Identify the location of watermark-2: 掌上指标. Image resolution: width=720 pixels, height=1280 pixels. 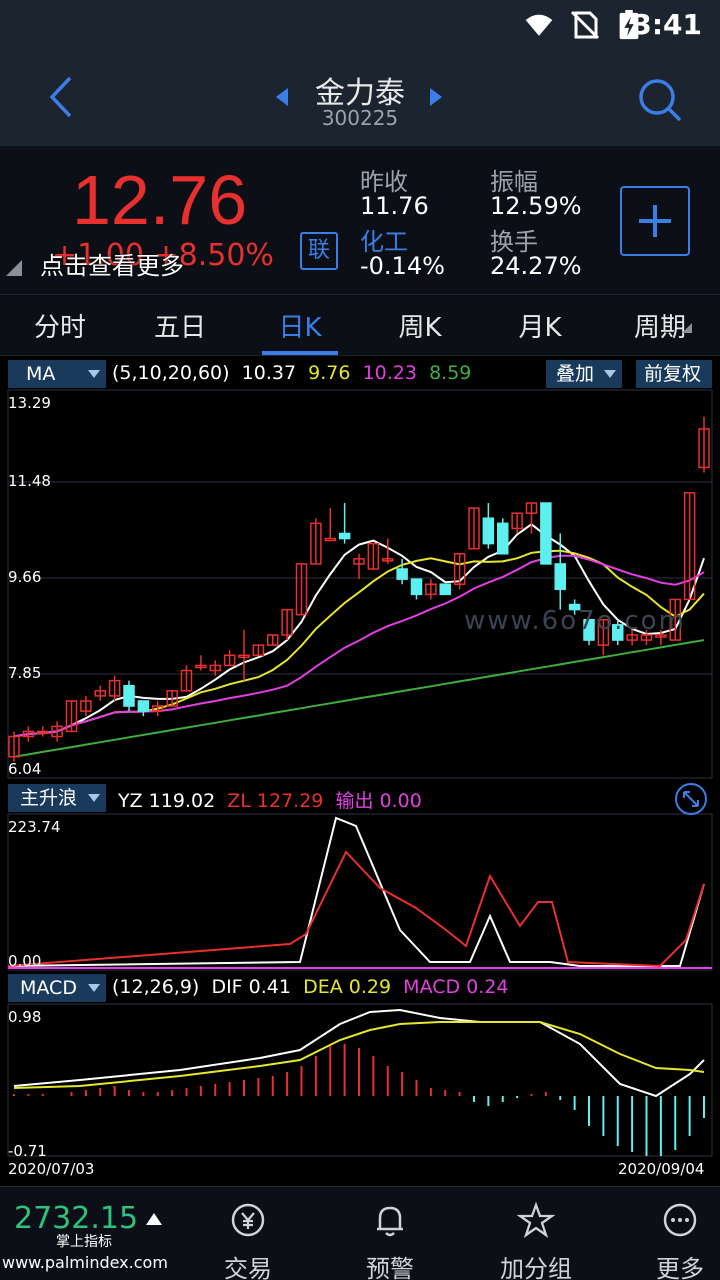
(84, 1242).